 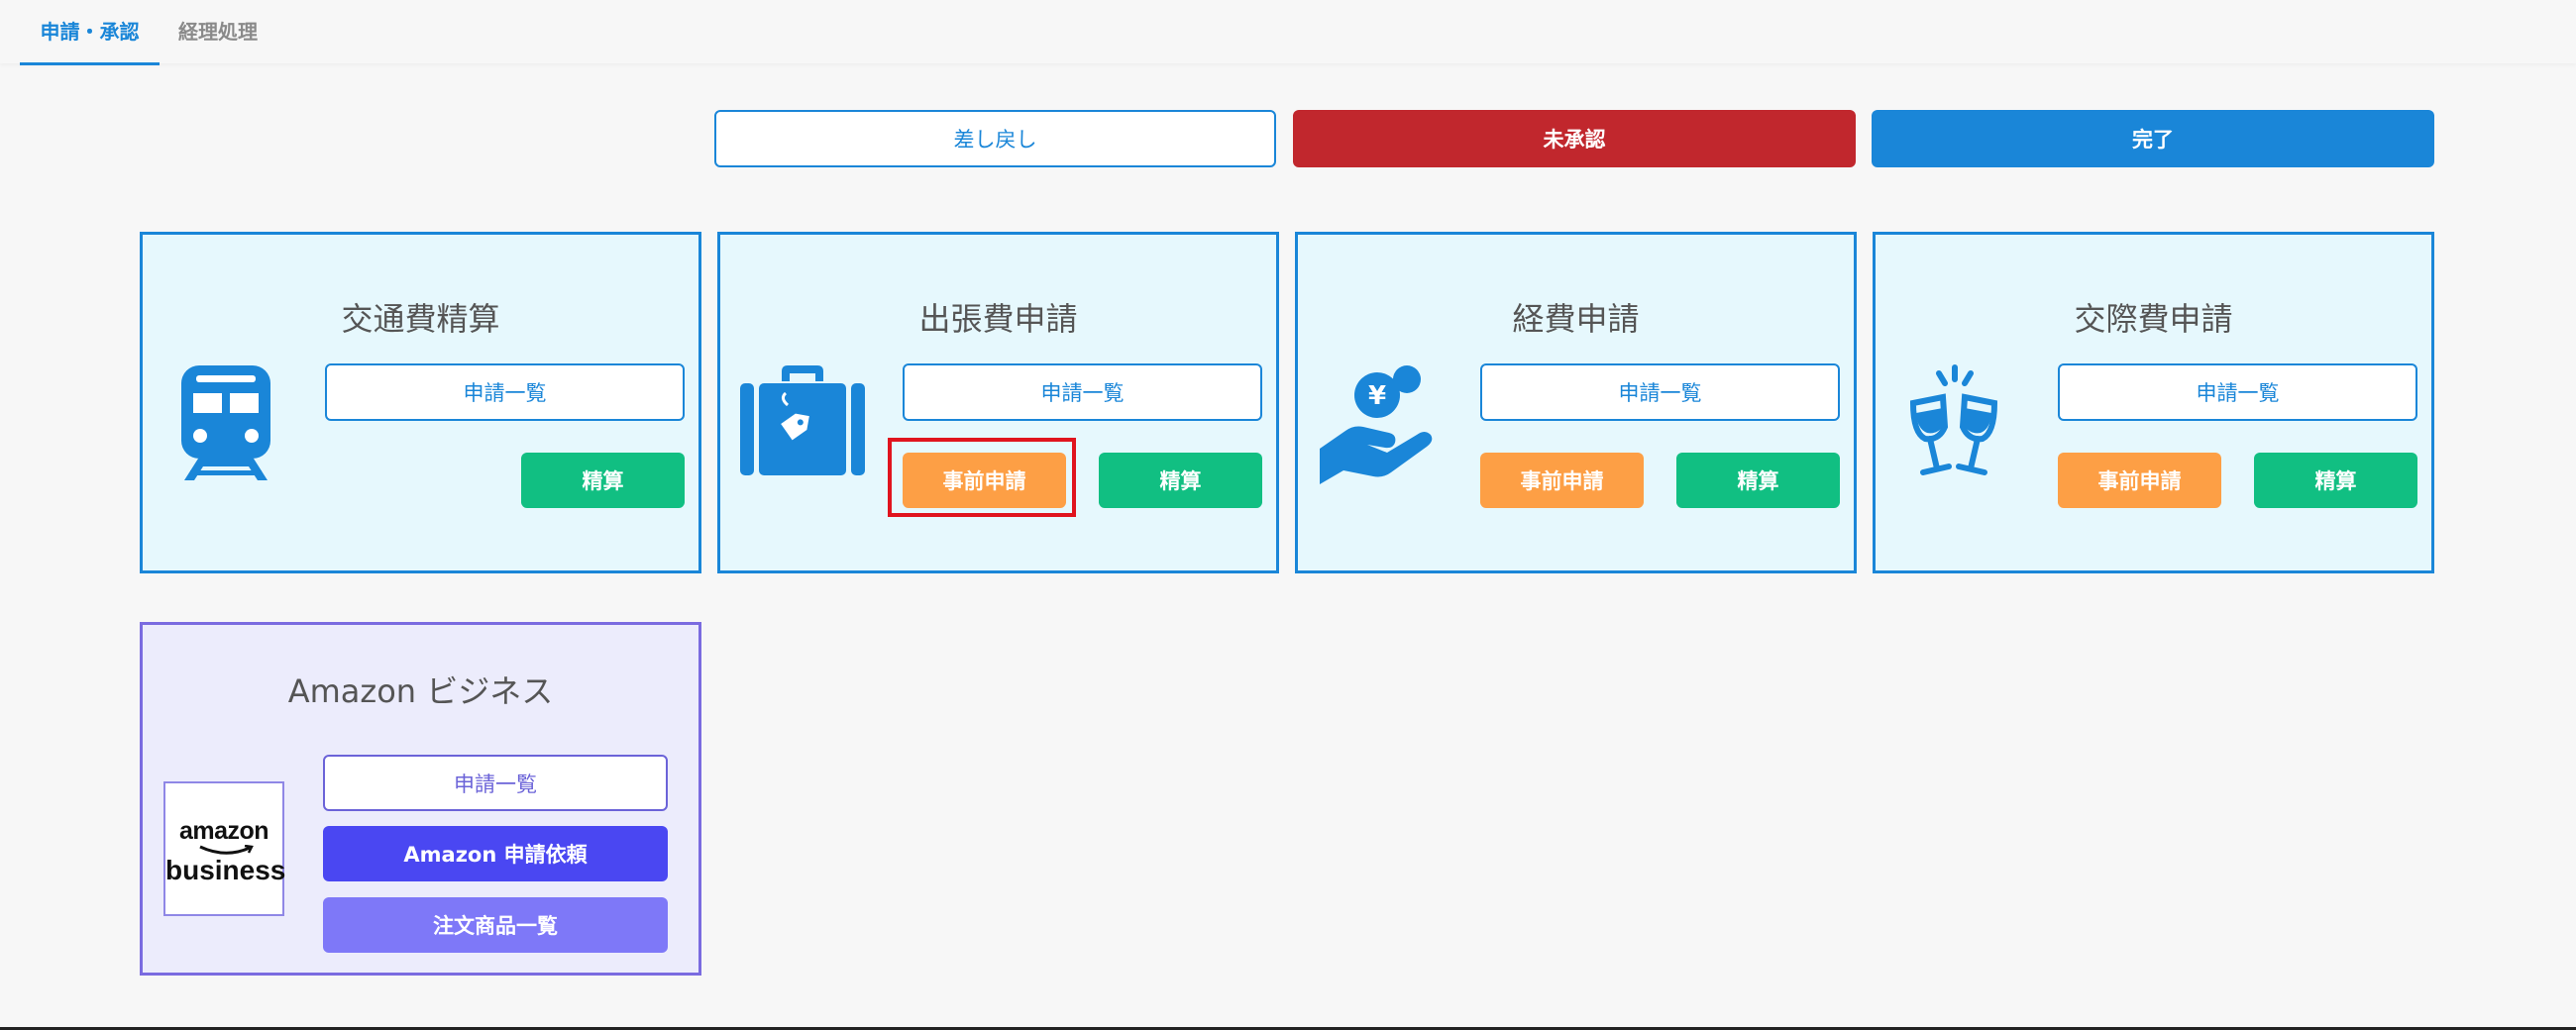 I want to click on card-title: Amazon ビジネス, so click(x=420, y=691).